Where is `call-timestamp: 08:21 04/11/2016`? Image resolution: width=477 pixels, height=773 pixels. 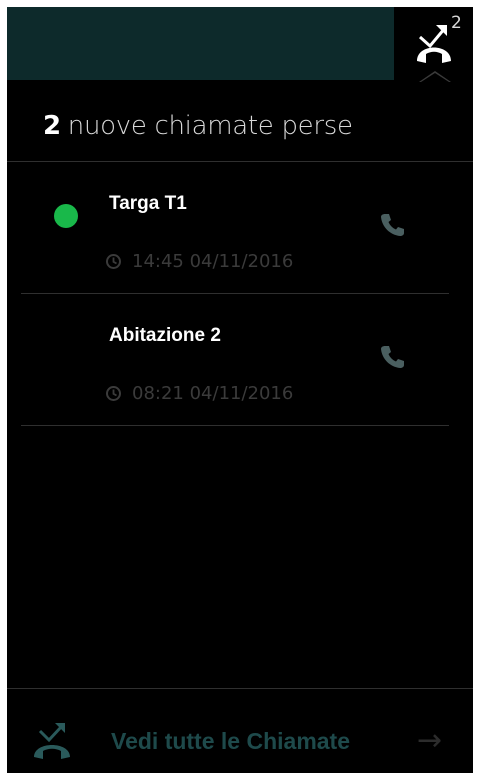
call-timestamp: 08:21 04/11/2016 is located at coordinates (199, 393).